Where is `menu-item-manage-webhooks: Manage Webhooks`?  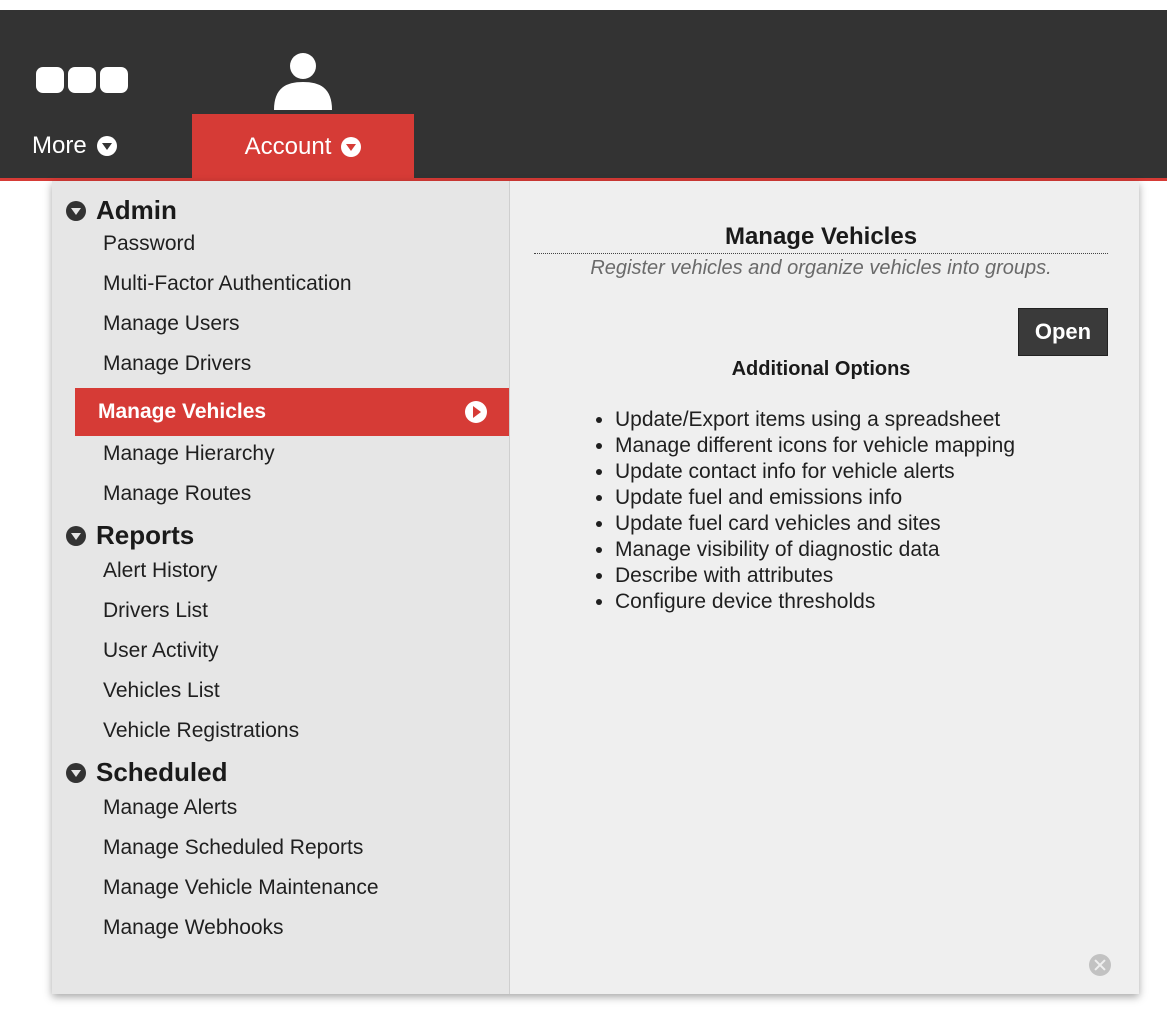 menu-item-manage-webhooks: Manage Webhooks is located at coordinates (193, 928).